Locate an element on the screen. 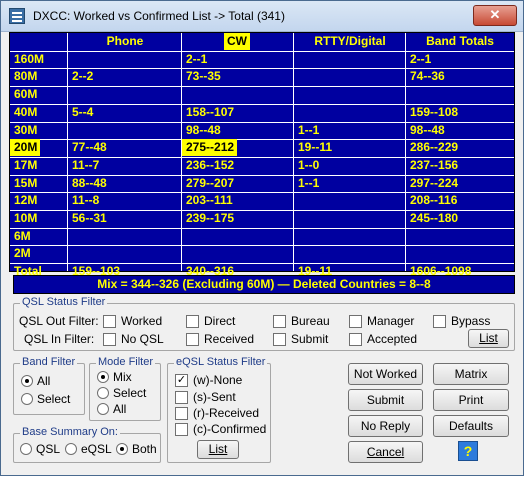 Image resolution: width=526 pixels, height=478 pixels. grid-cell: 158--107 is located at coordinates (210, 112).